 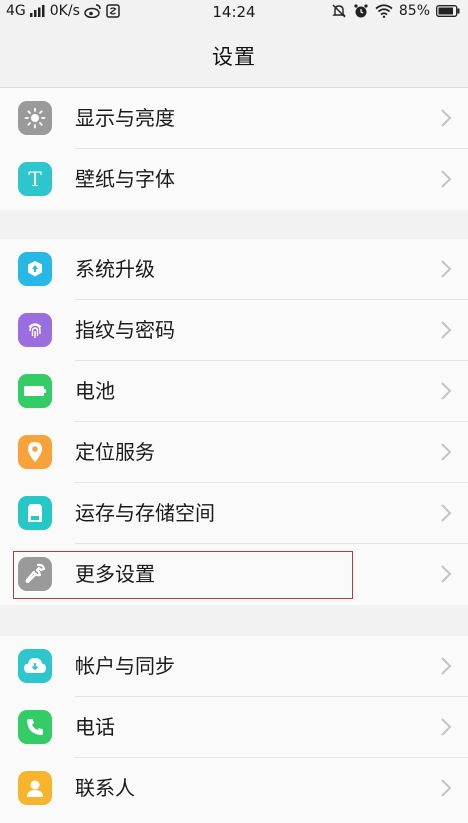 What do you see at coordinates (448, 11) in the screenshot?
I see `battery-status-icon` at bounding box center [448, 11].